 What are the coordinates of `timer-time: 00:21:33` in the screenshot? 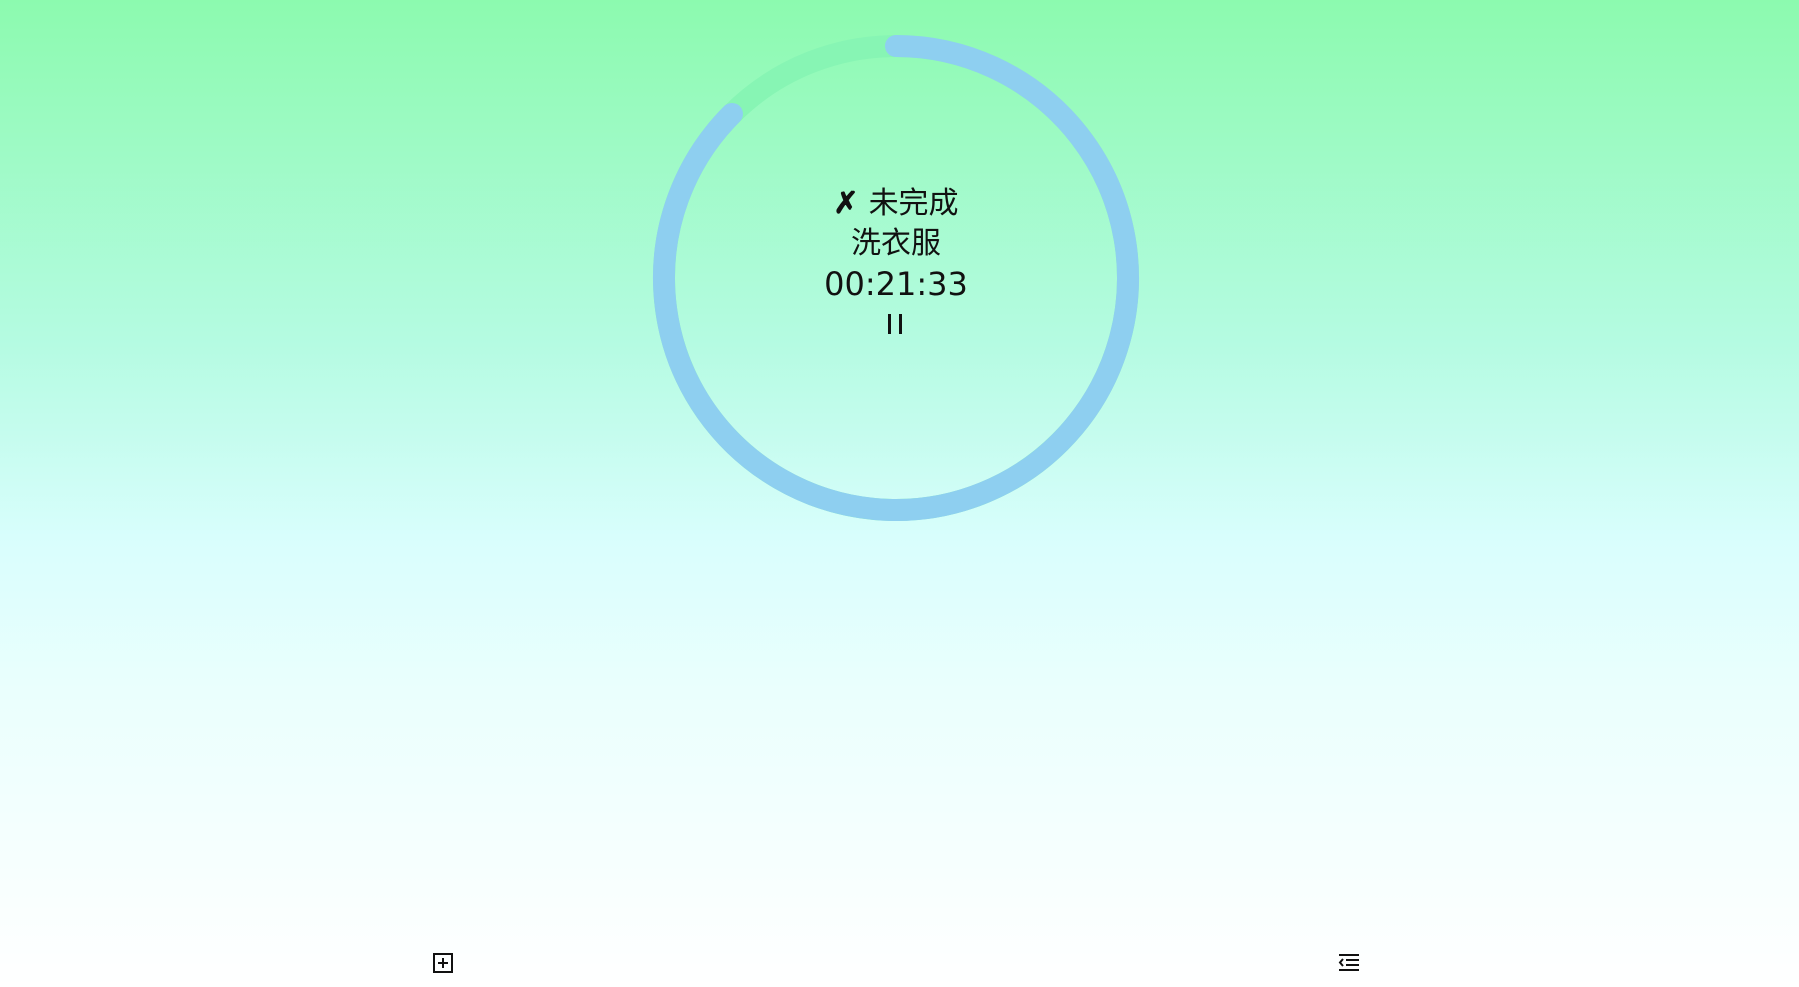 It's located at (896, 284).